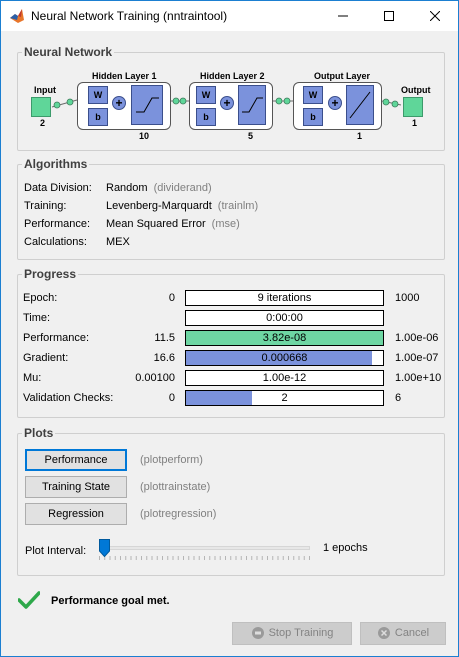  Describe the element at coordinates (159, 206) in the screenshot. I see `algorithm-value: Levenberg-Marquardt` at that location.